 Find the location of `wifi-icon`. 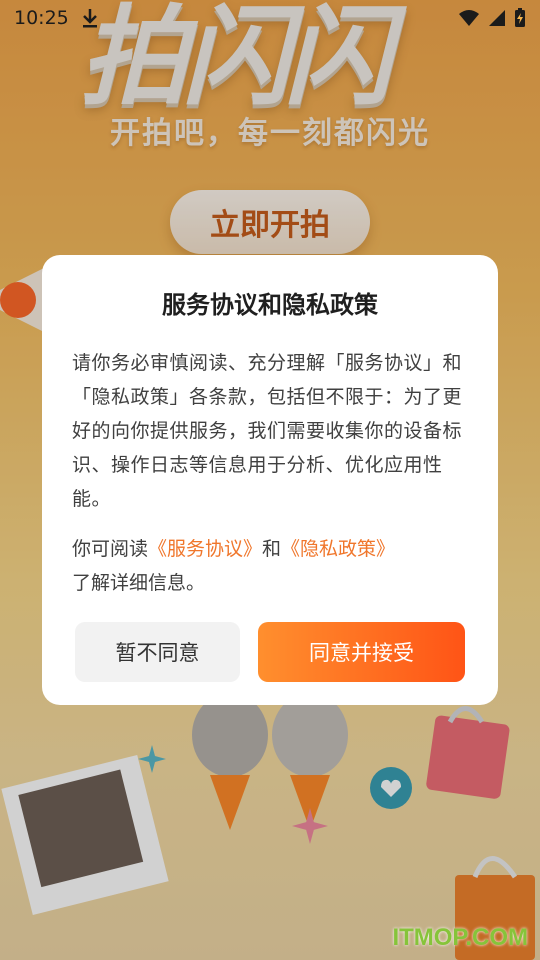

wifi-icon is located at coordinates (469, 18).